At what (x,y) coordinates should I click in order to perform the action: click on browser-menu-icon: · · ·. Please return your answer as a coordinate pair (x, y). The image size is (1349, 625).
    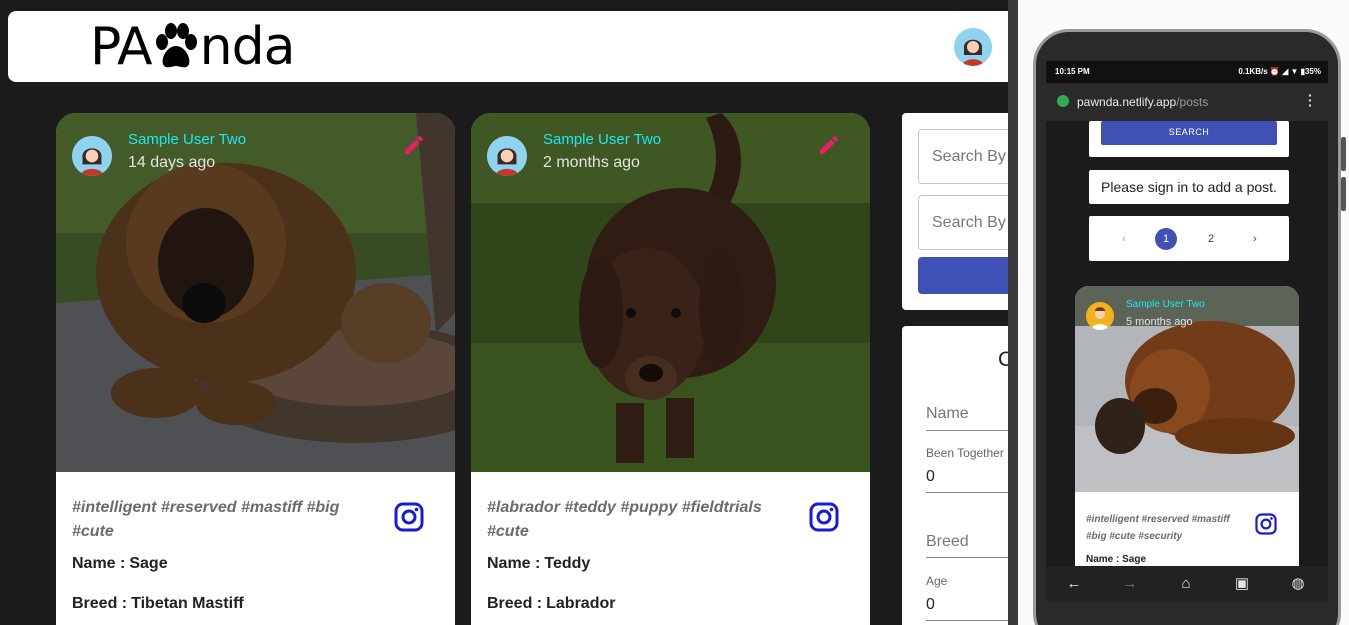
    Looking at the image, I should click on (1310, 100).